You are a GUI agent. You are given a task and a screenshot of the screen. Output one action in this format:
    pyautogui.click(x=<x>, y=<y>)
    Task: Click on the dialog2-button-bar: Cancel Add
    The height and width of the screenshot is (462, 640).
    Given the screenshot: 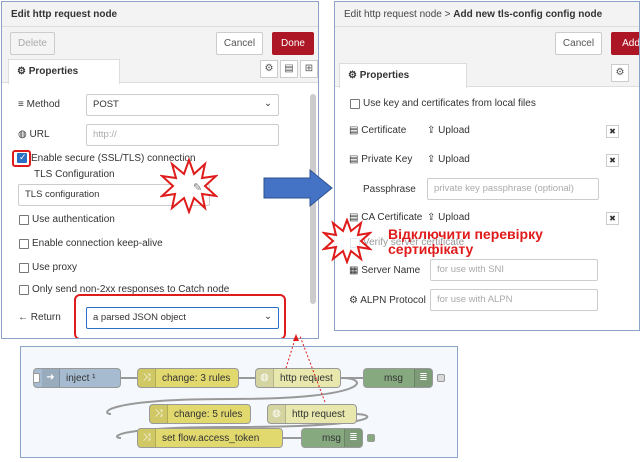 What is the action you would take?
    pyautogui.click(x=487, y=44)
    